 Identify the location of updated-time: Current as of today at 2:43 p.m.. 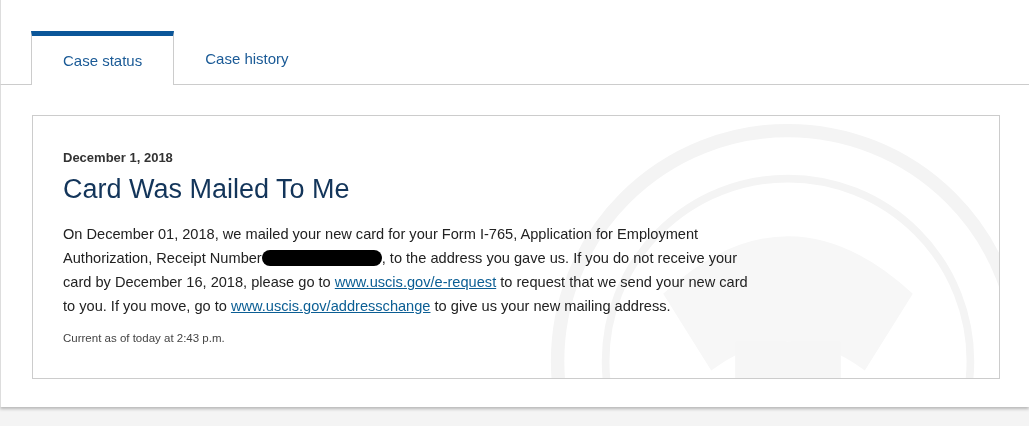
(144, 338).